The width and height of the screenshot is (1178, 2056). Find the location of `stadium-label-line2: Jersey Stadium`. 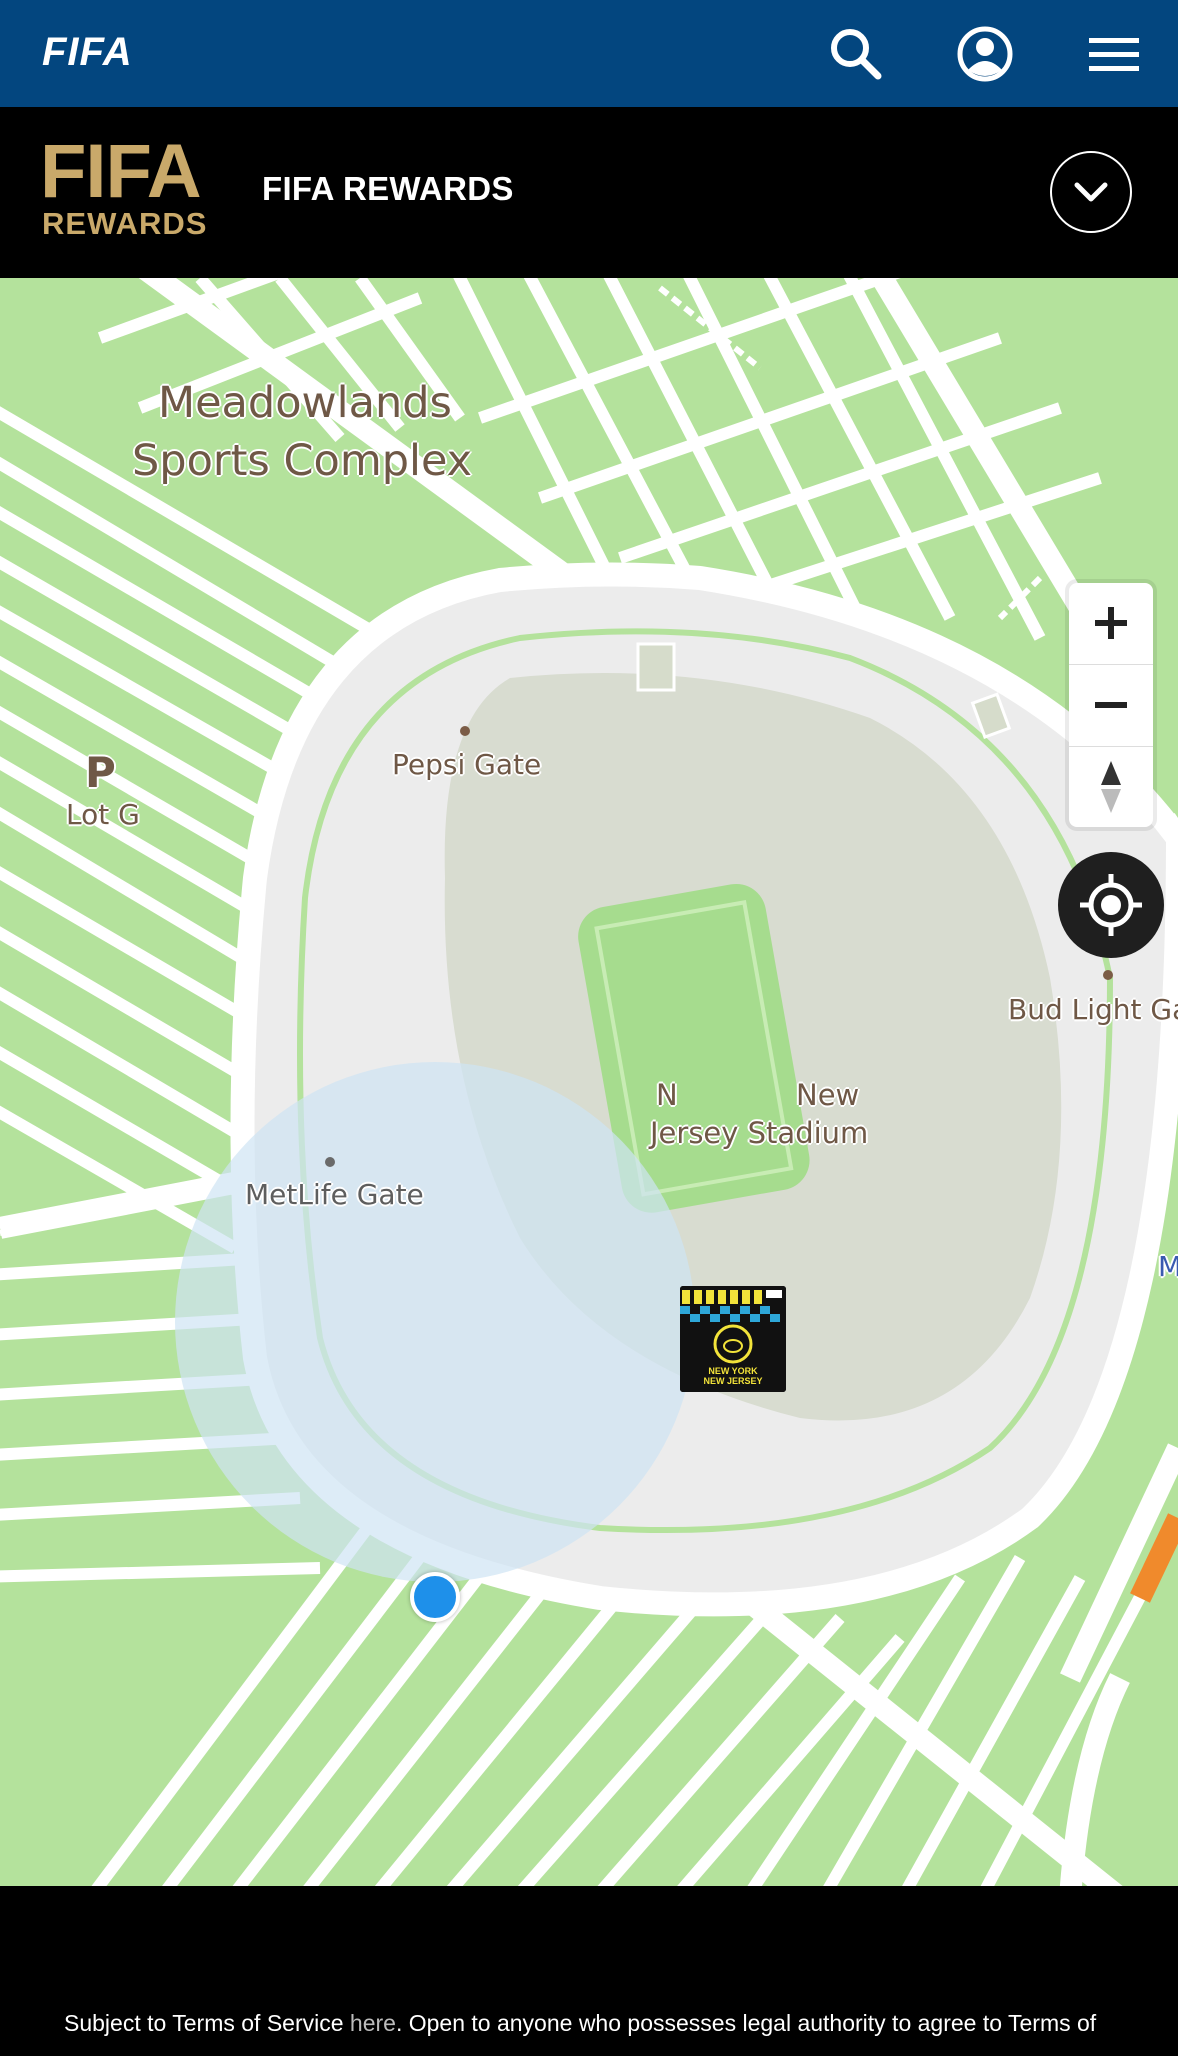

stadium-label-line2: Jersey Stadium is located at coordinates (759, 1133).